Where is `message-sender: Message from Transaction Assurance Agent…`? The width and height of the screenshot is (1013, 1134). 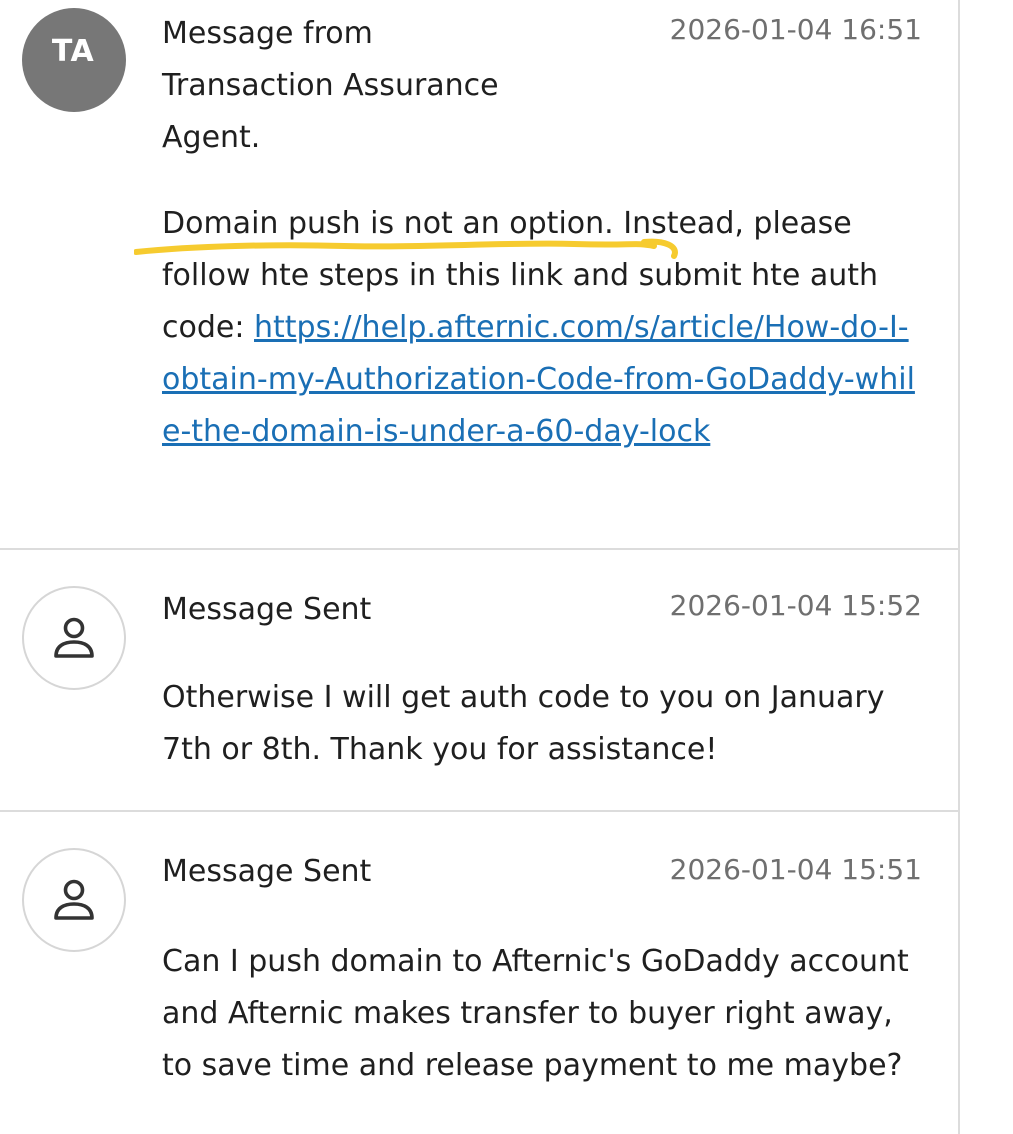
message-sender: Message from Transaction Assurance Agent… is located at coordinates (330, 85).